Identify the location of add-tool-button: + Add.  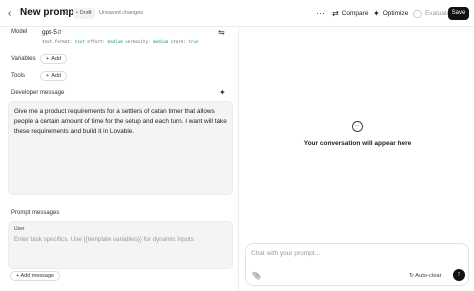
(54, 76).